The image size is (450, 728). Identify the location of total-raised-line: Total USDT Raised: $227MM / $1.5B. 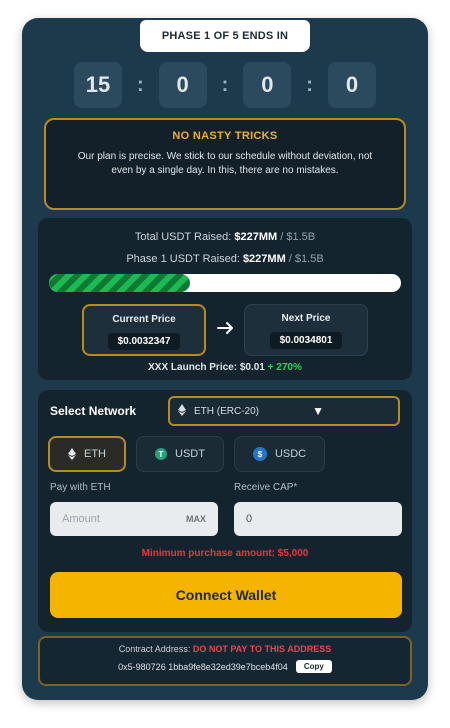
(225, 237).